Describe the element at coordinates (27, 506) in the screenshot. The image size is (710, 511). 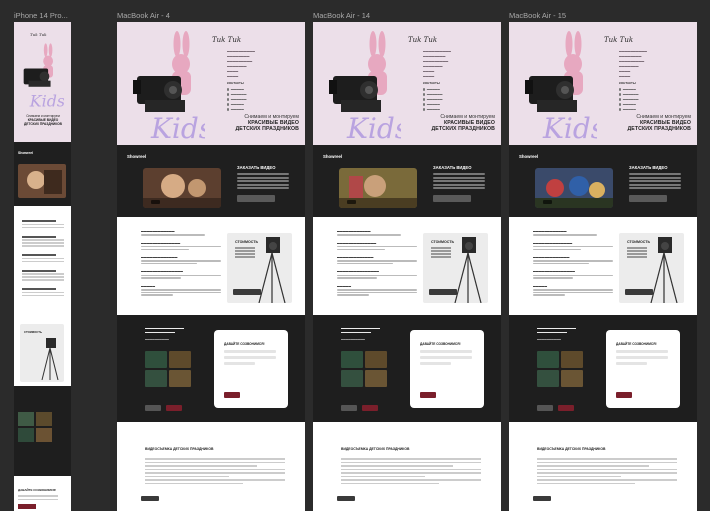
I see `send-button` at that location.